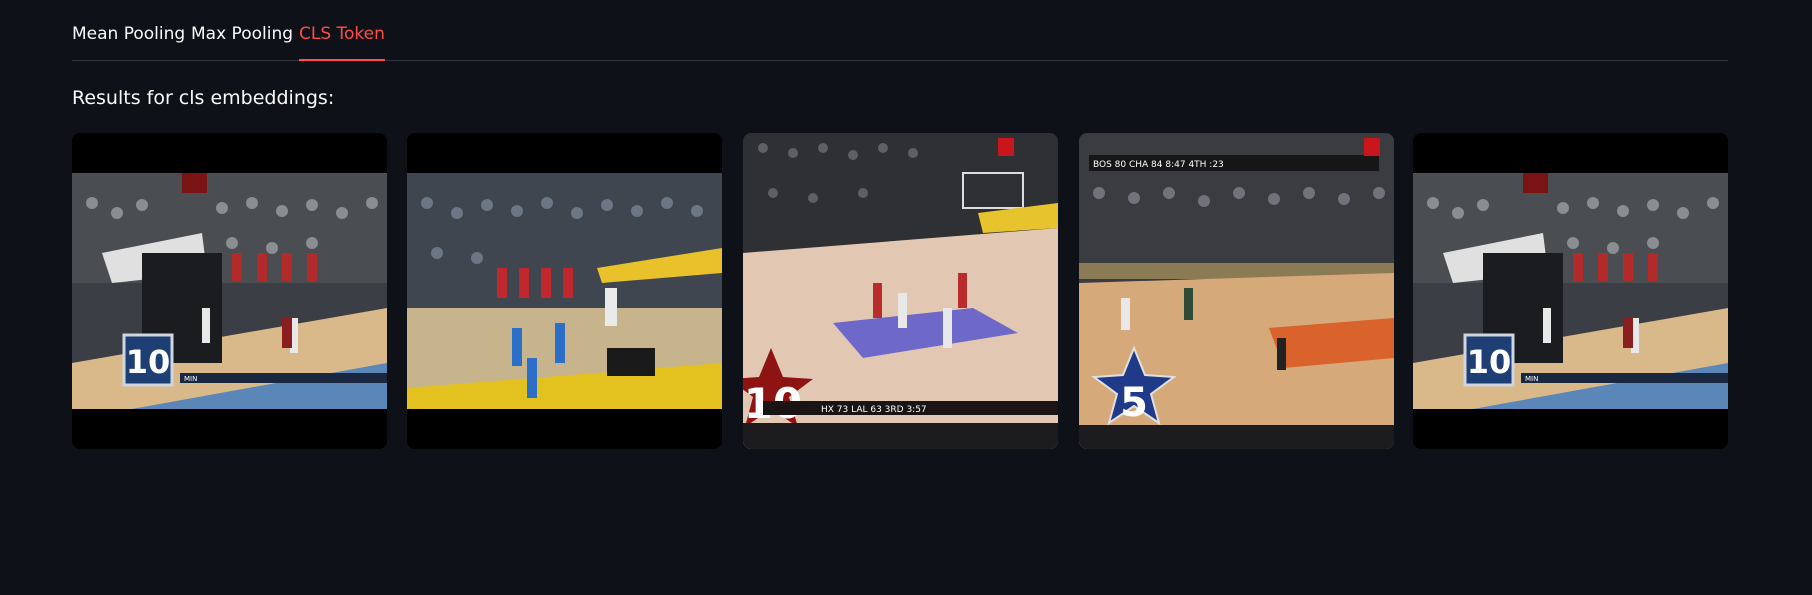 Image resolution: width=1812 pixels, height=595 pixels. I want to click on tab-mean-pooling: Mean Pooling, so click(128, 40).